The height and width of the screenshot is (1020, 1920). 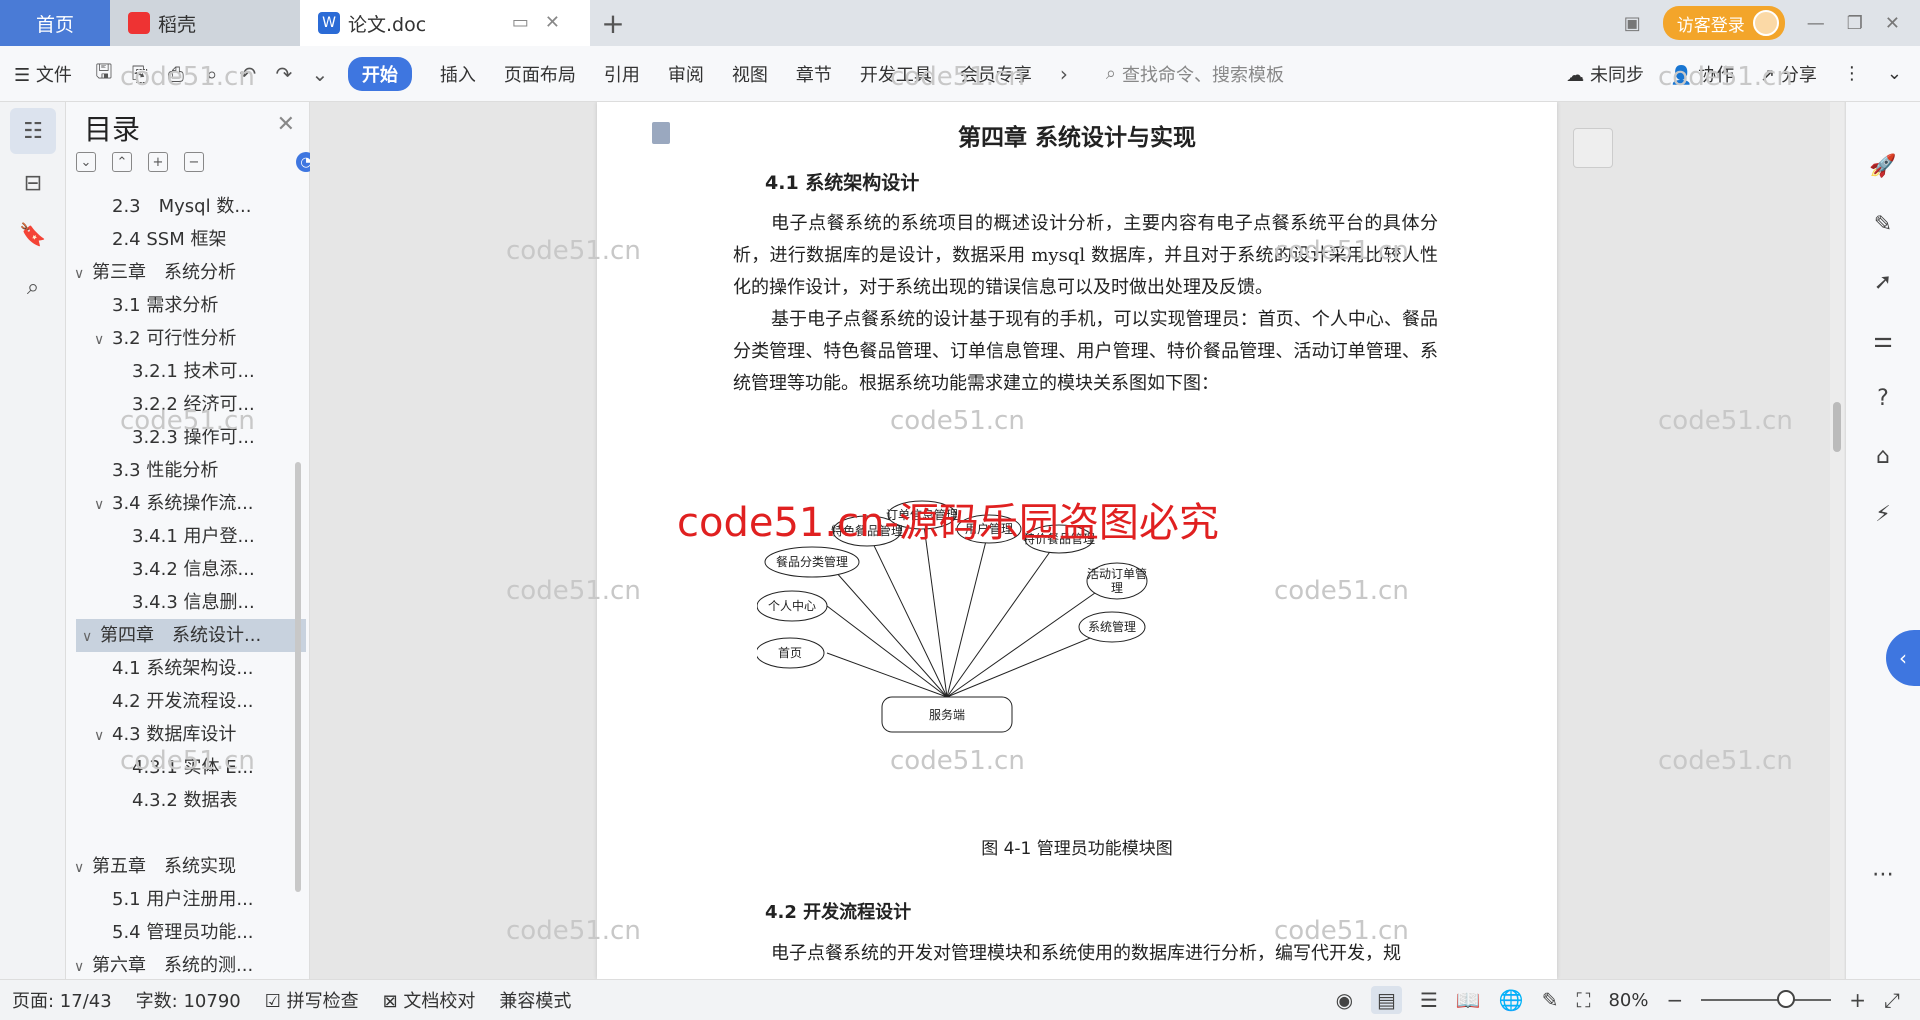 I want to click on save-icon: 🖫, so click(x=104, y=73).